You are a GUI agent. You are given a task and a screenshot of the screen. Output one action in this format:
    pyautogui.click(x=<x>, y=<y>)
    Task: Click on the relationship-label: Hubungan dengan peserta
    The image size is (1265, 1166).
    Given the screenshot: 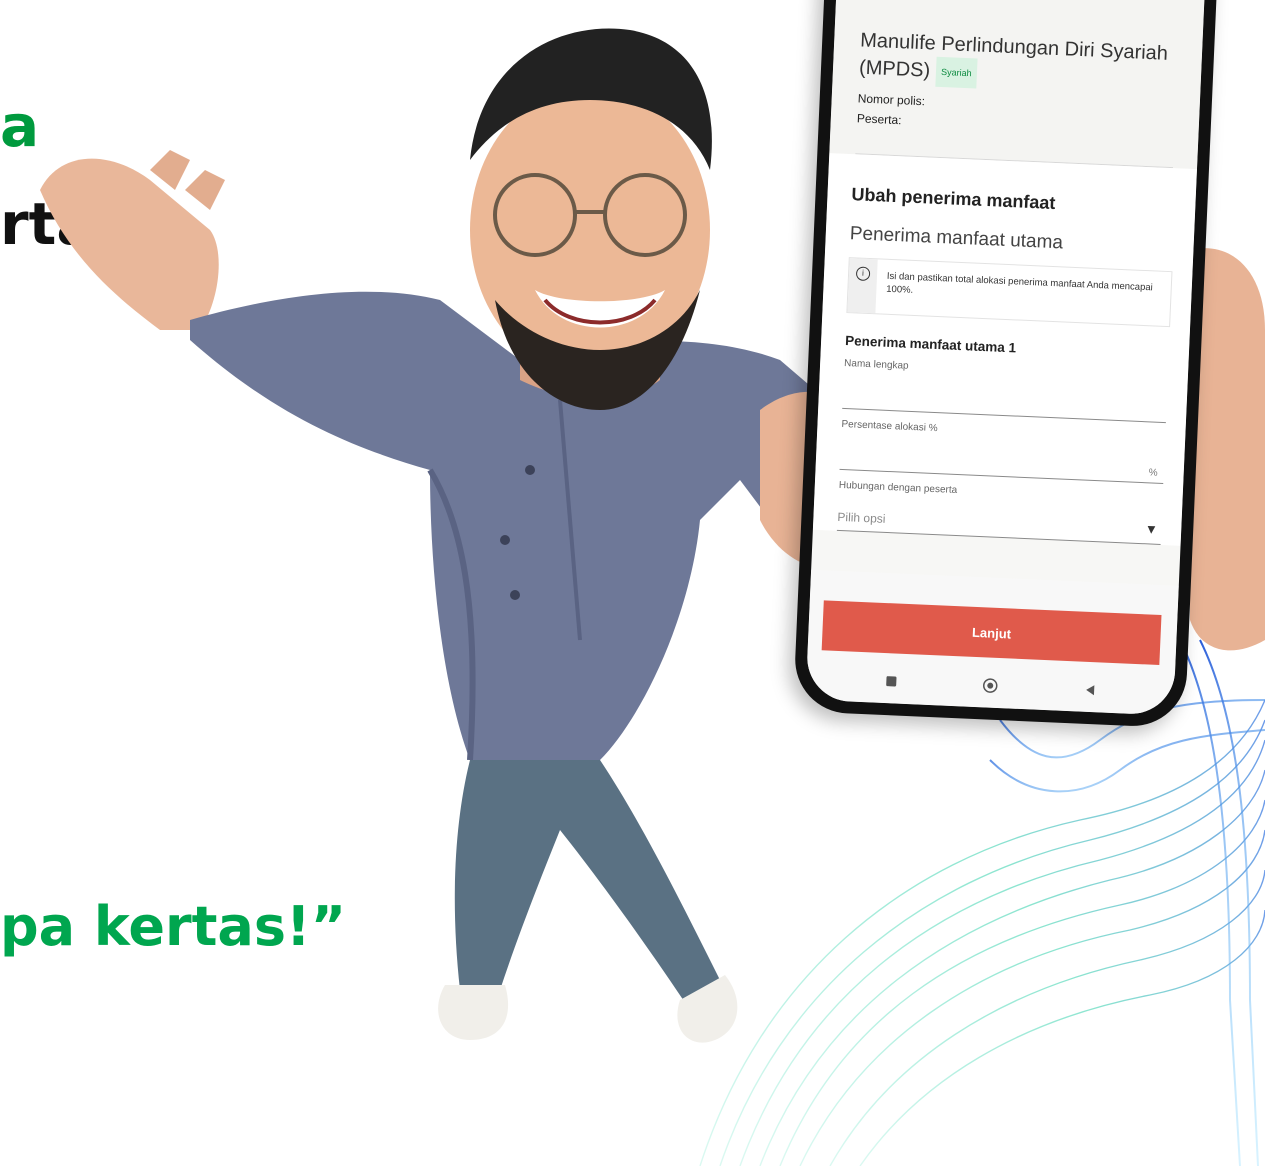 What is the action you would take?
    pyautogui.click(x=898, y=488)
    